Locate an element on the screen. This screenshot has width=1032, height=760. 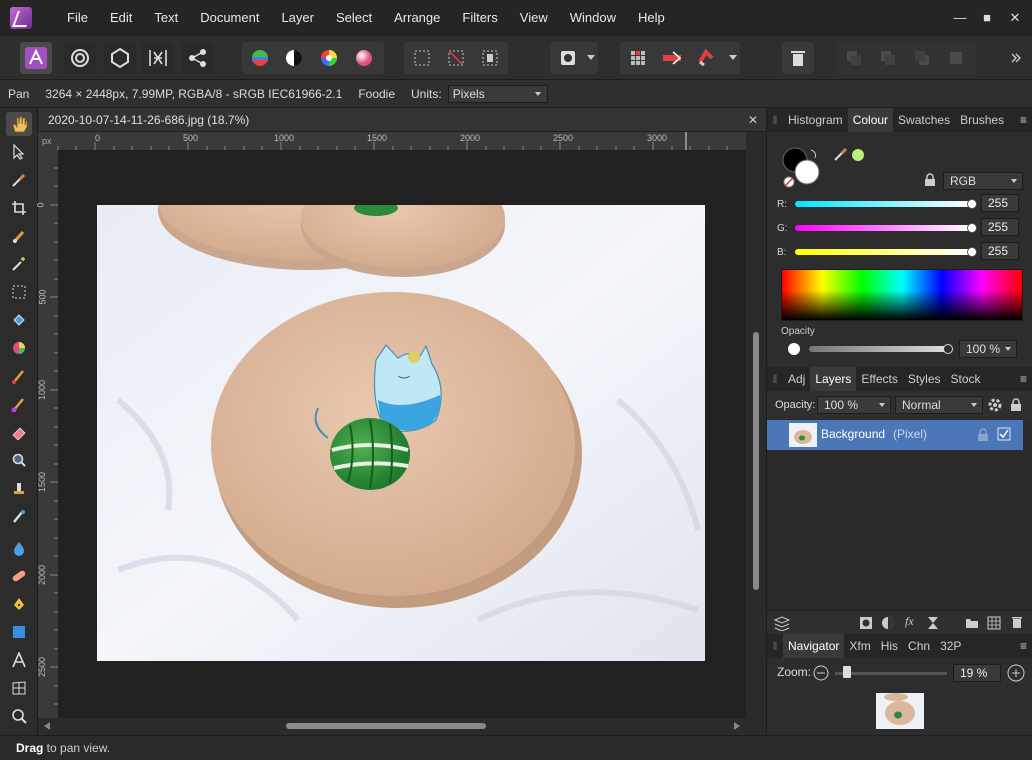
quick-mask-dropdown is located at coordinates (591, 58).